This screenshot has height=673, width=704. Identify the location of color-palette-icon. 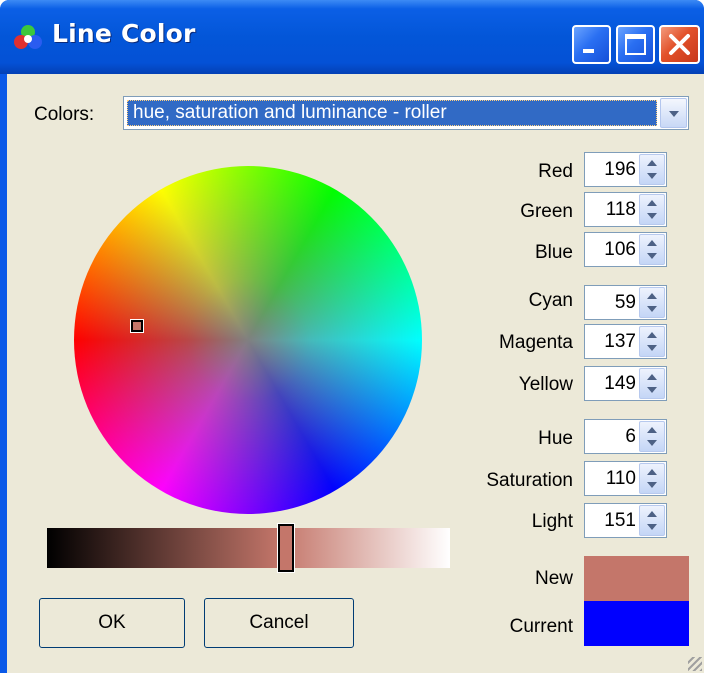
(28, 37).